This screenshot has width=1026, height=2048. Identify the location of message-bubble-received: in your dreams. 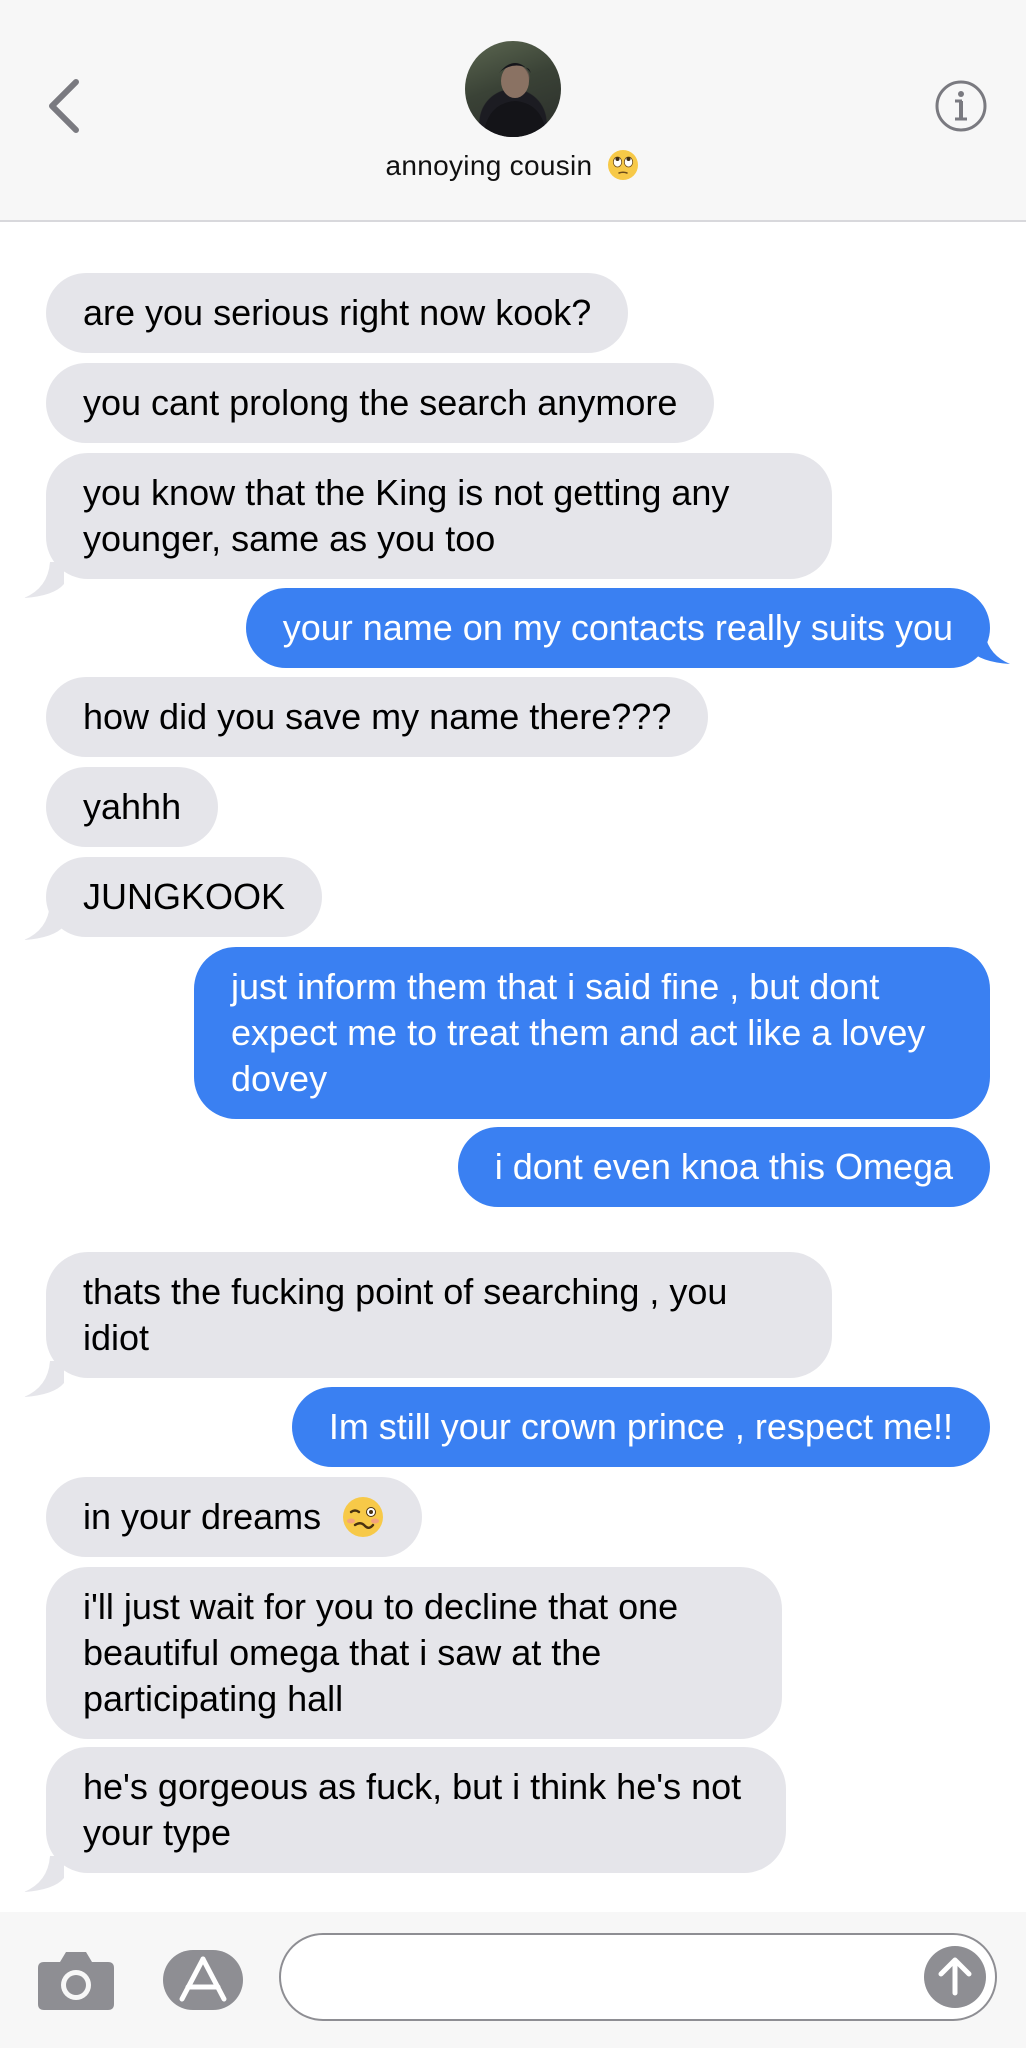
(234, 1517).